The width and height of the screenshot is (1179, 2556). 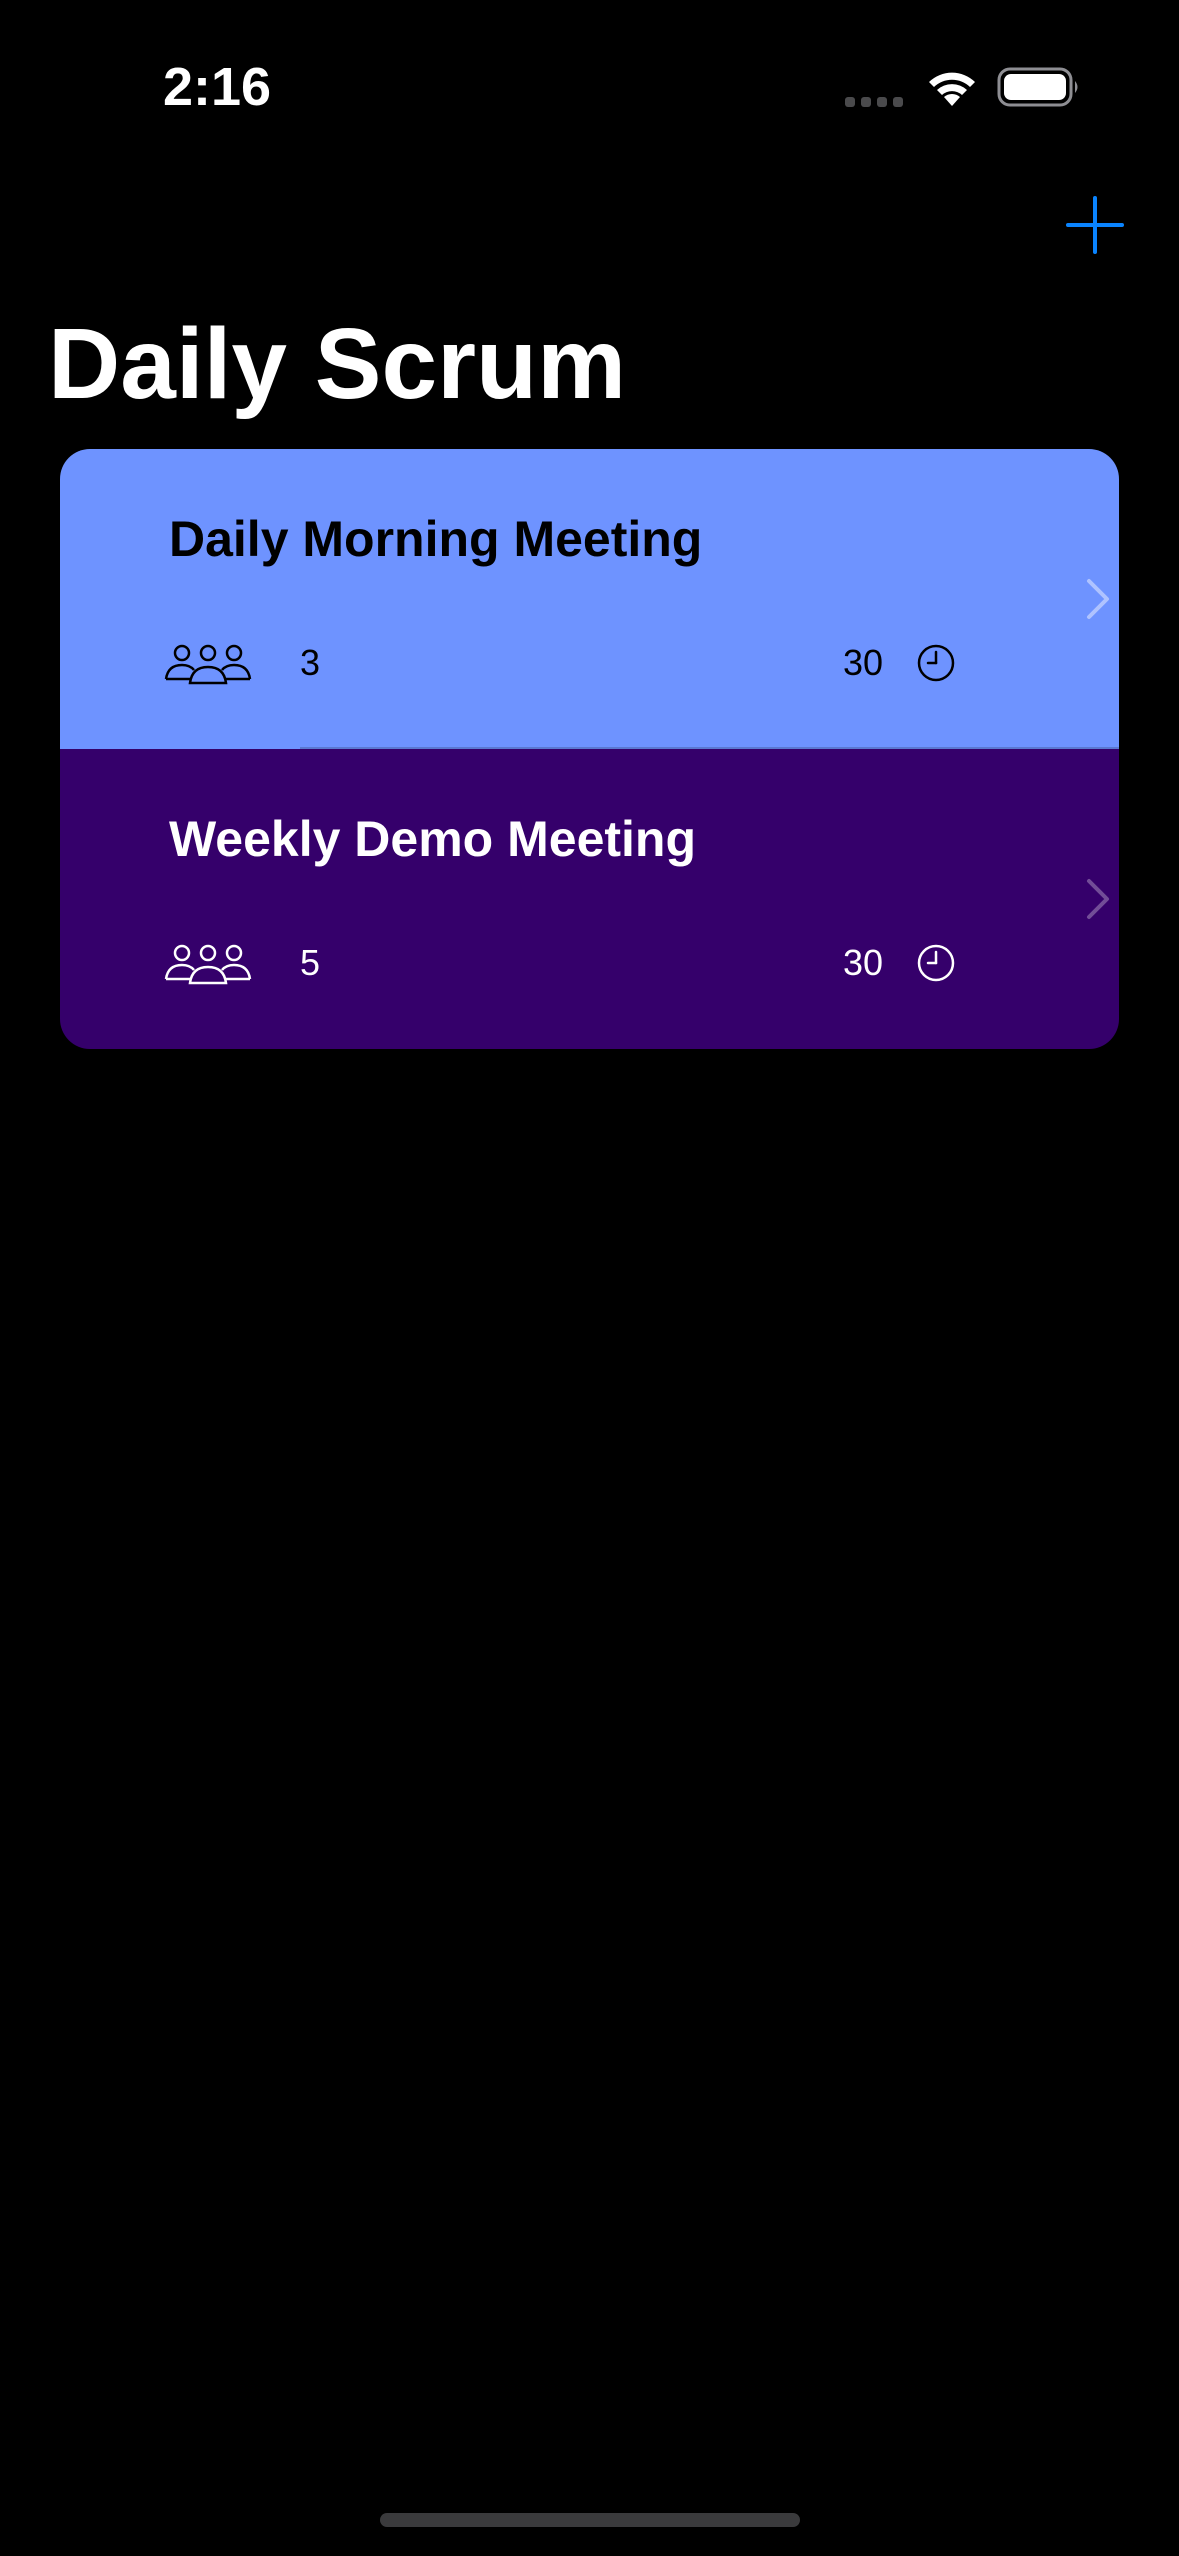 What do you see at coordinates (337, 364) in the screenshot?
I see `page-title: Daily Scrum` at bounding box center [337, 364].